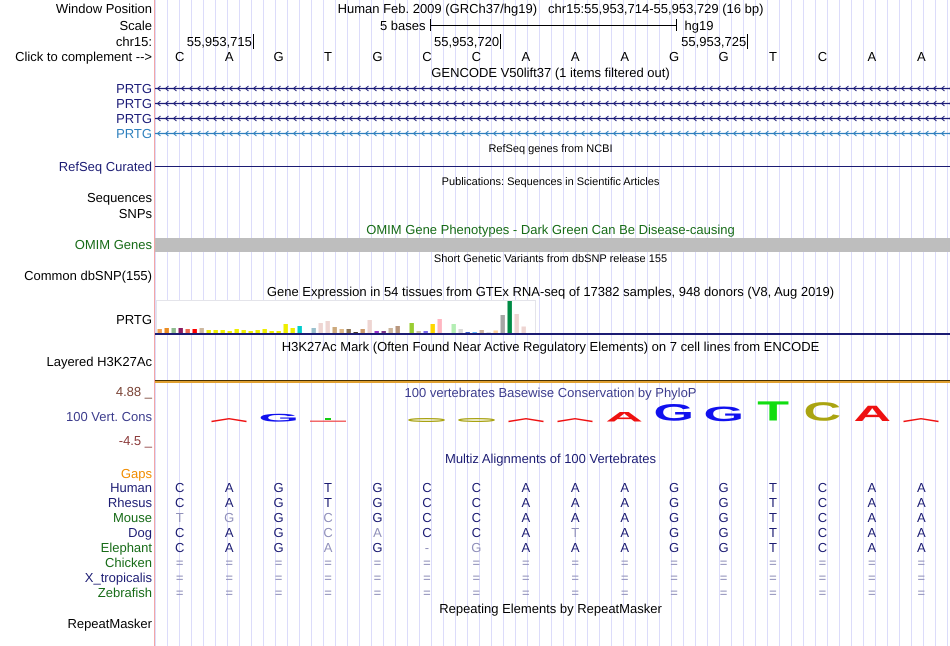 This screenshot has width=950, height=646. I want to click on track-title: OMIM Gene Phenotypes - Dark Green Can Be Disease-causing, so click(550, 229).